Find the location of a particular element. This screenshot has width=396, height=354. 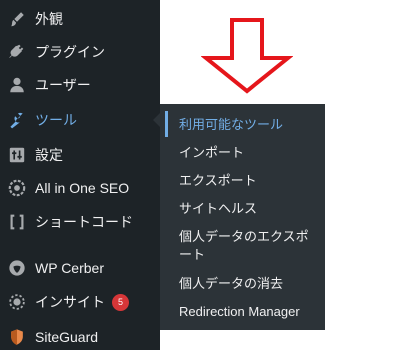

menu-item-label: 設定 is located at coordinates (49, 155).